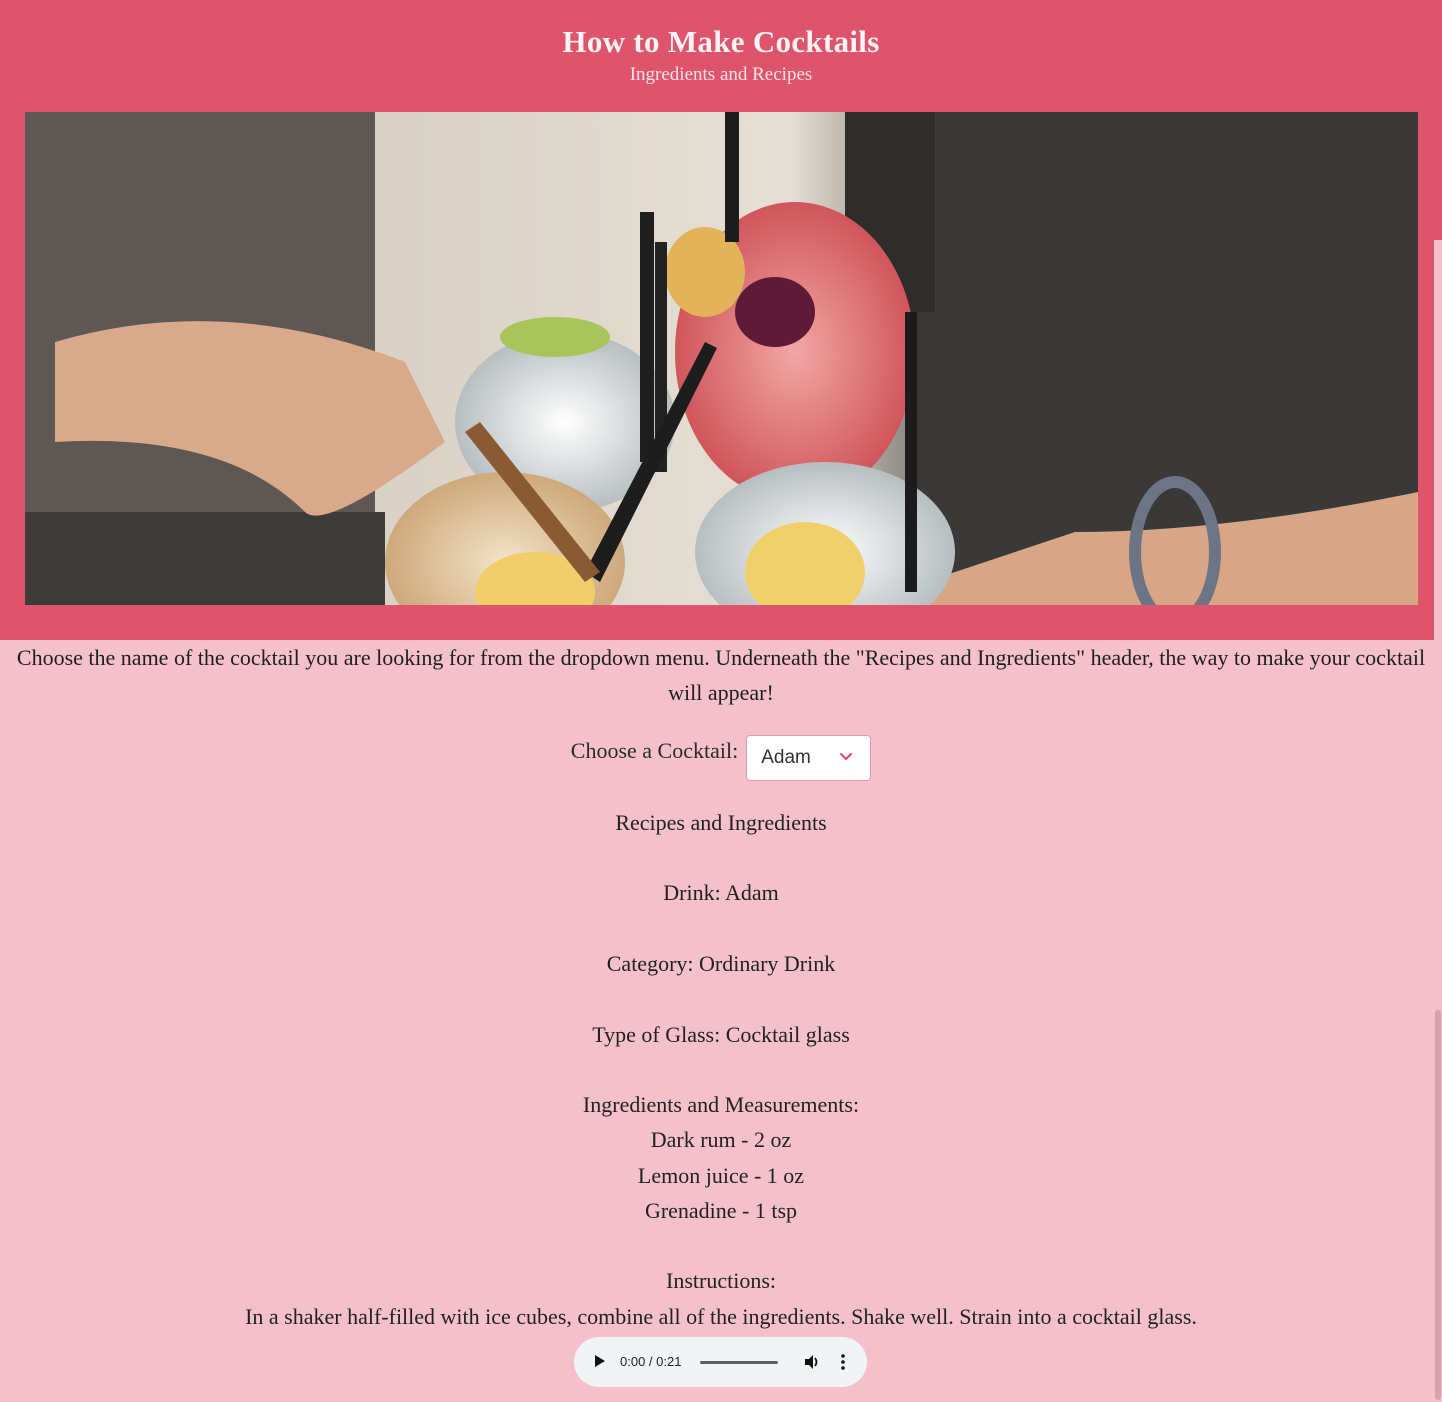 The image size is (1442, 1402). Describe the element at coordinates (812, 1362) in the screenshot. I see `volume-icon` at that location.